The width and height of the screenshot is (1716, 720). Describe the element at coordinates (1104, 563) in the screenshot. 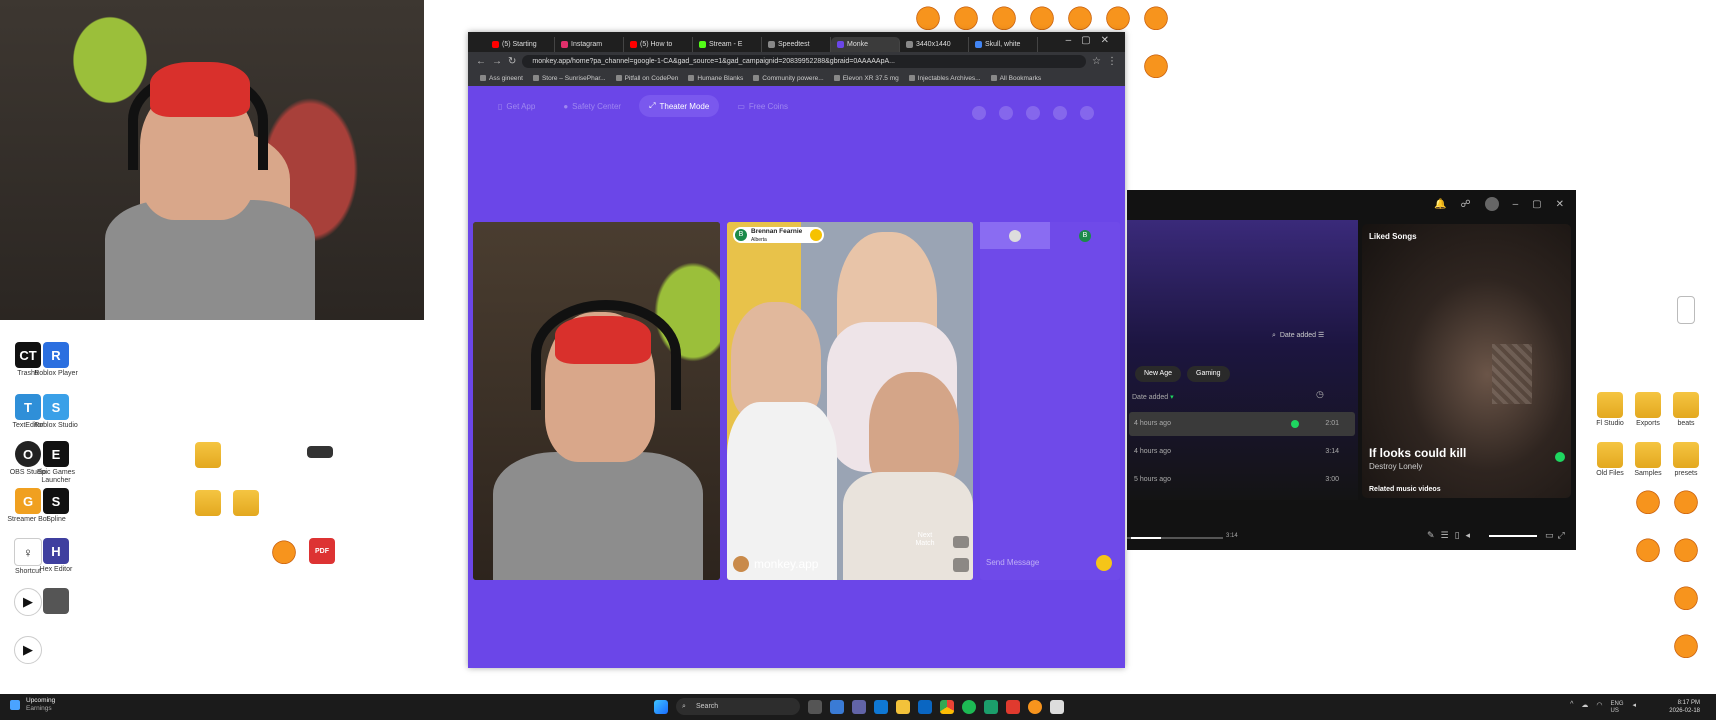

I see `gift-icon` at that location.